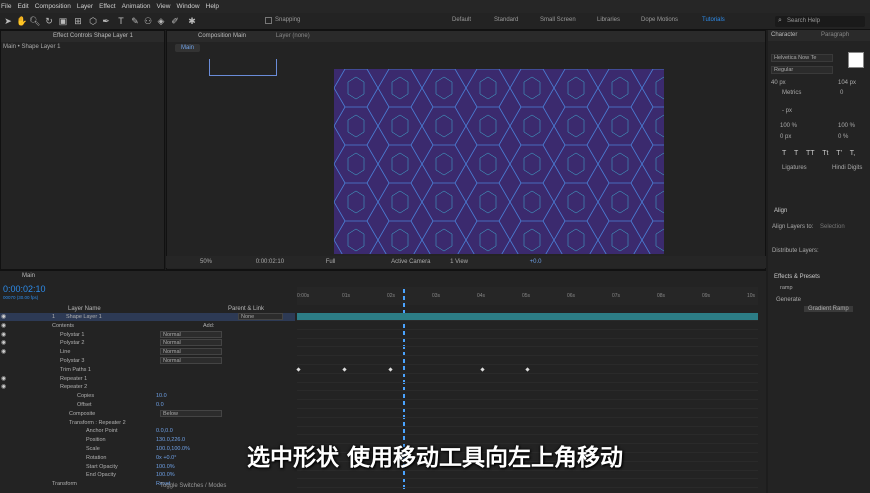 Image resolution: width=870 pixels, height=493 pixels. What do you see at coordinates (461, 20) in the screenshot?
I see `workspace-default: Default` at bounding box center [461, 20].